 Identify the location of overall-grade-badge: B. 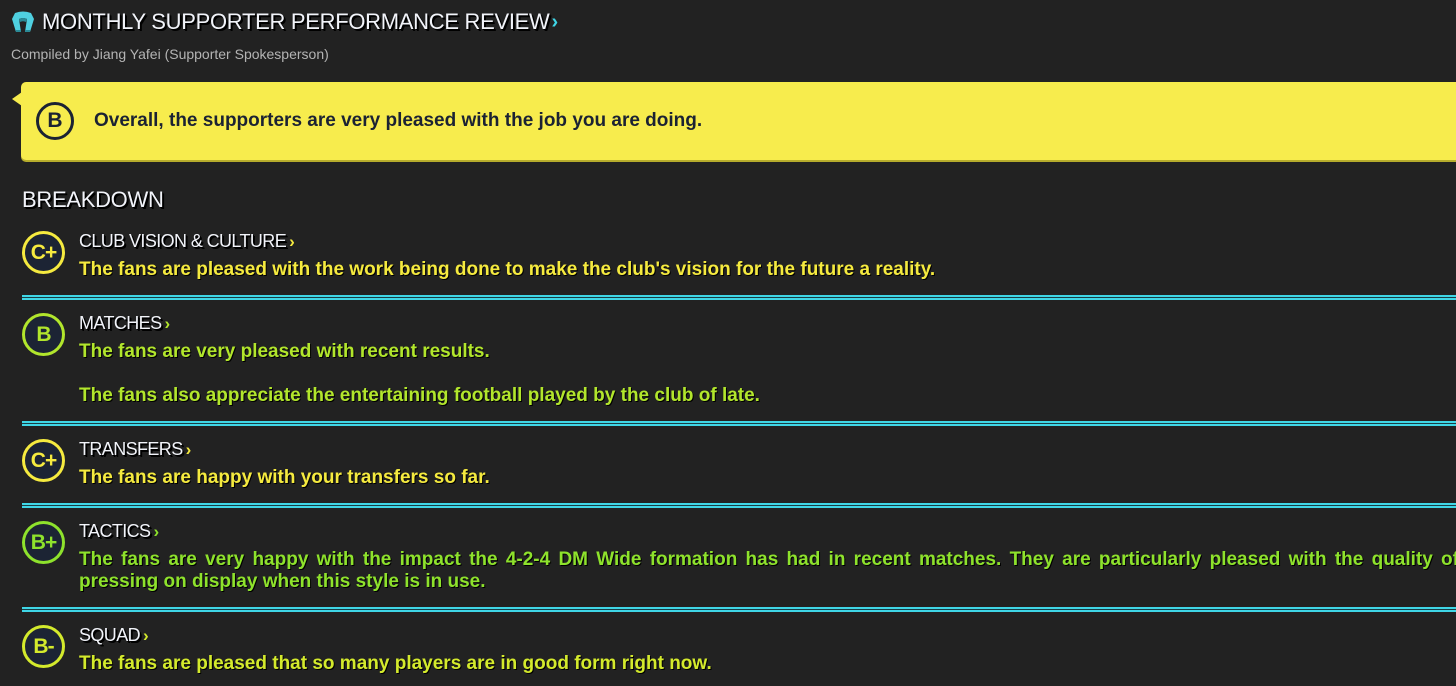
(55, 121).